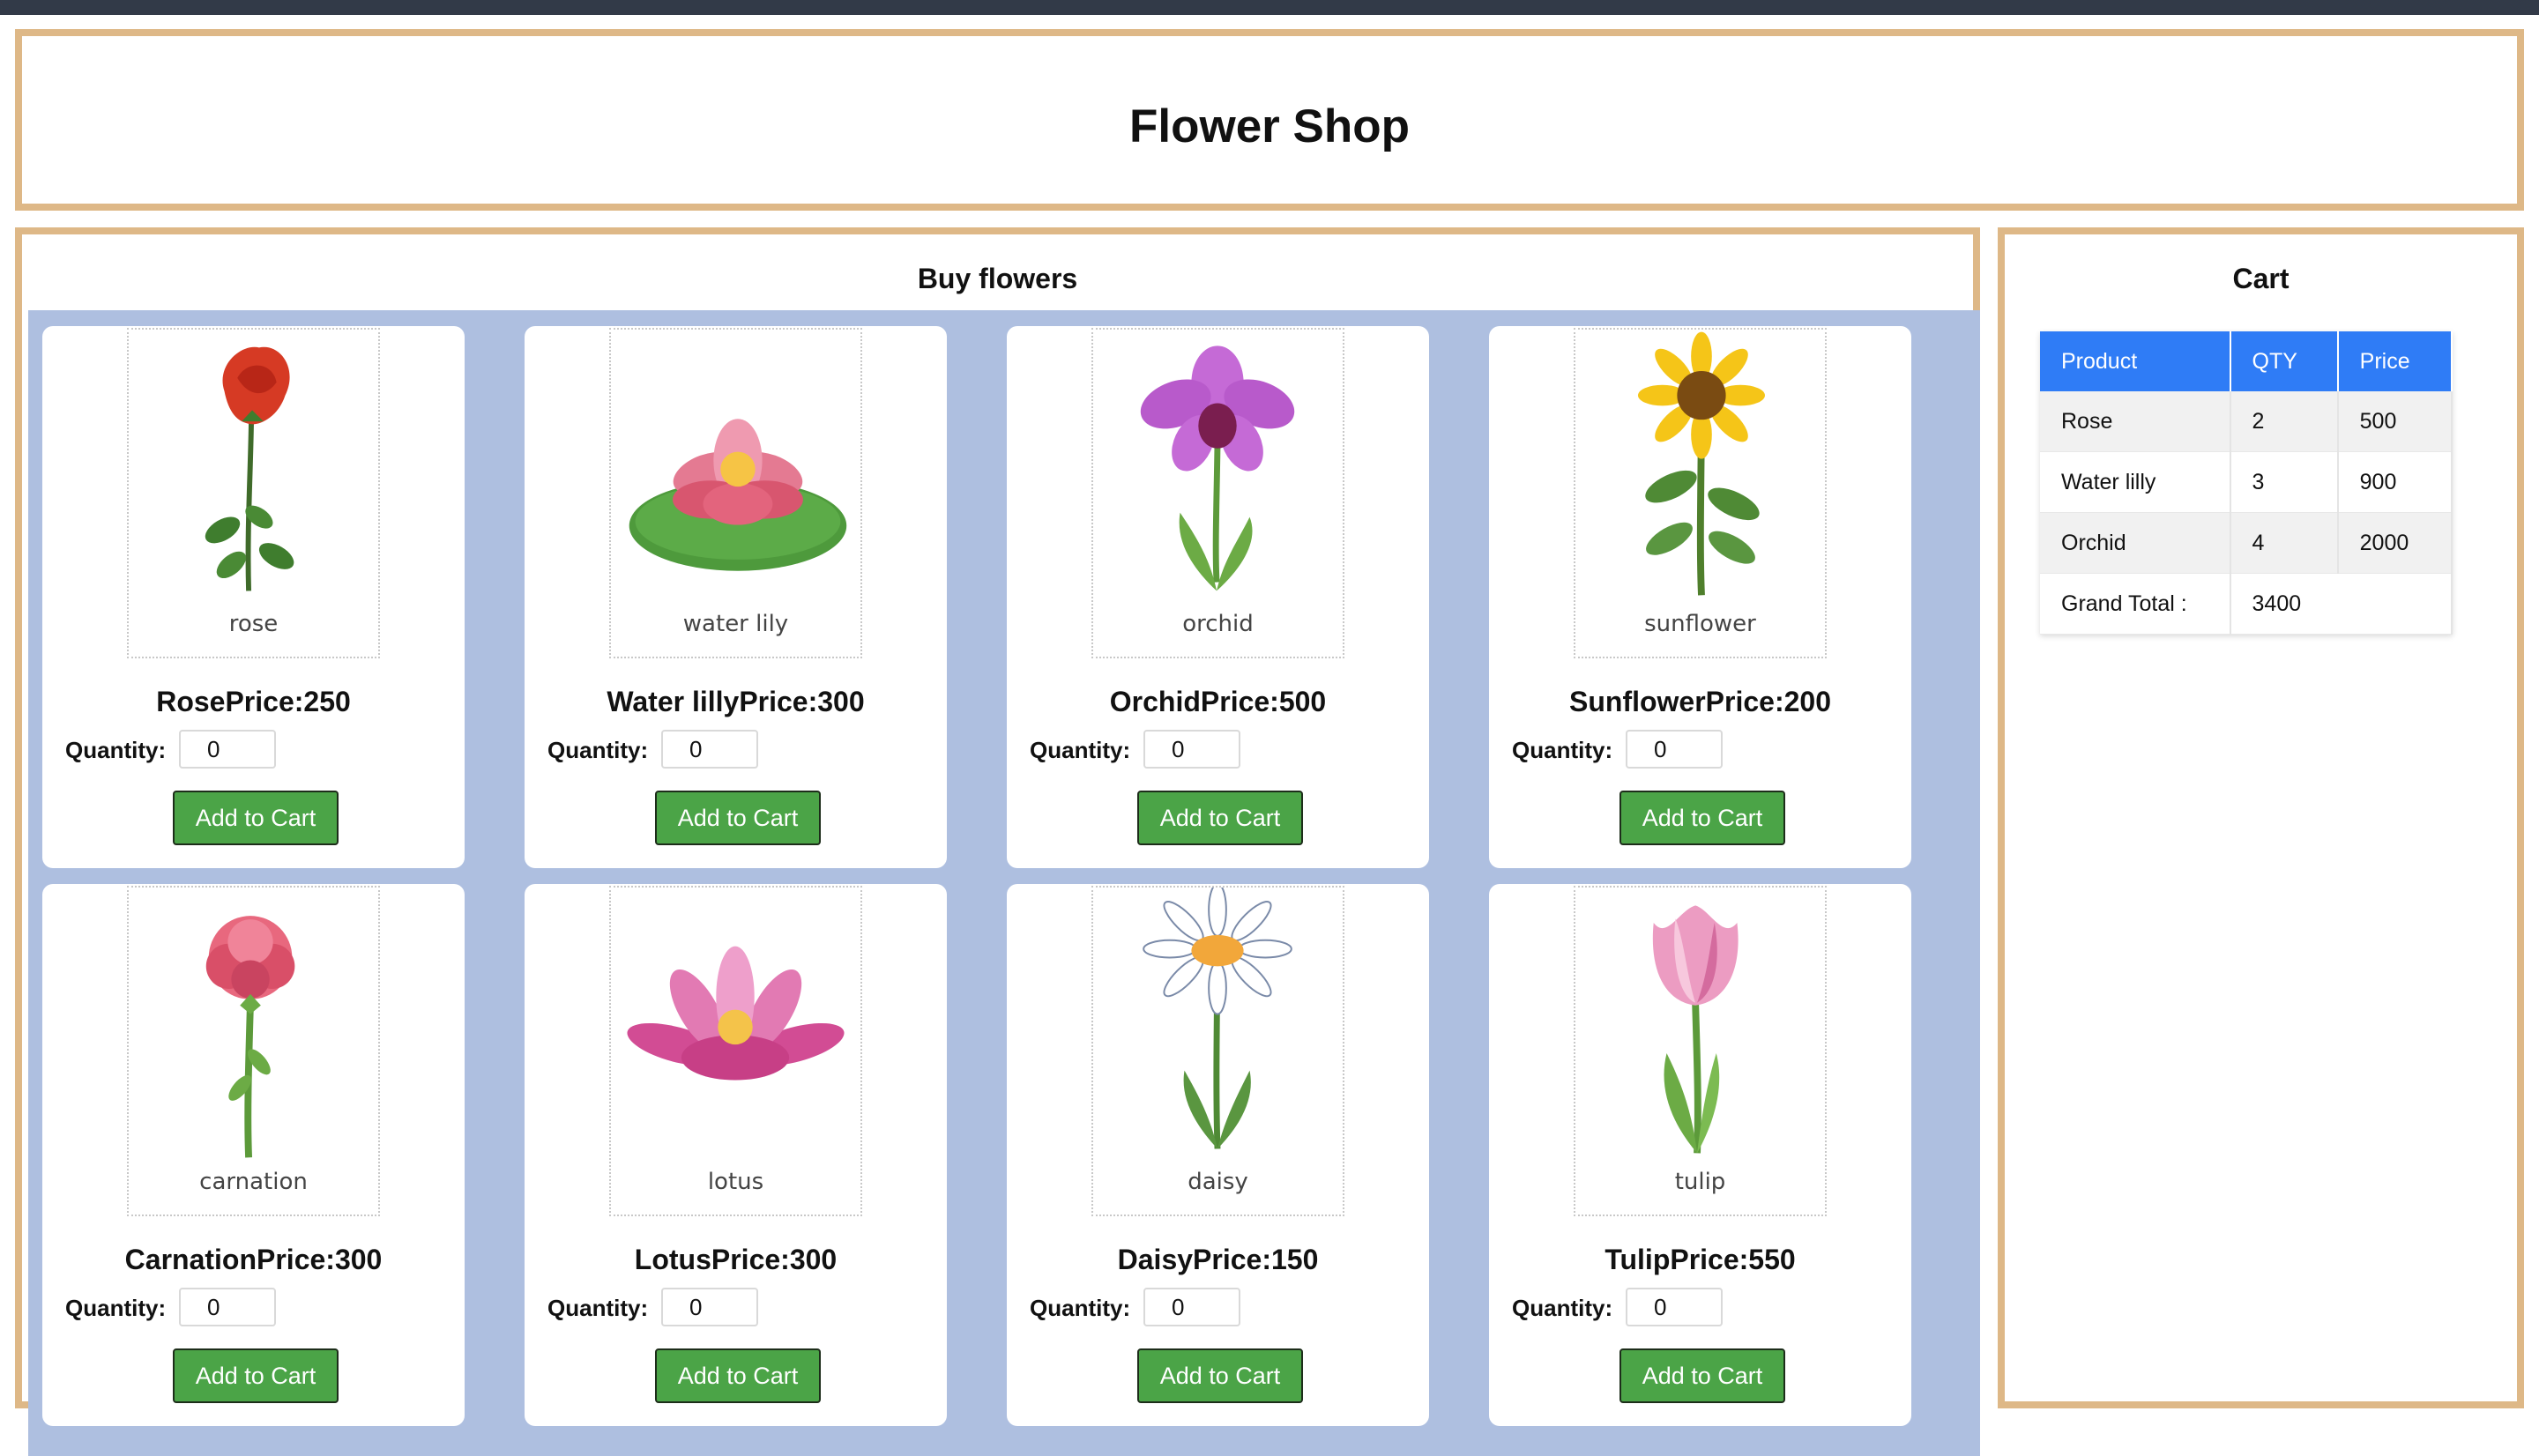 This screenshot has width=2539, height=1456. Describe the element at coordinates (1700, 1259) in the screenshot. I see `product-title: TulipPrice:550` at that location.